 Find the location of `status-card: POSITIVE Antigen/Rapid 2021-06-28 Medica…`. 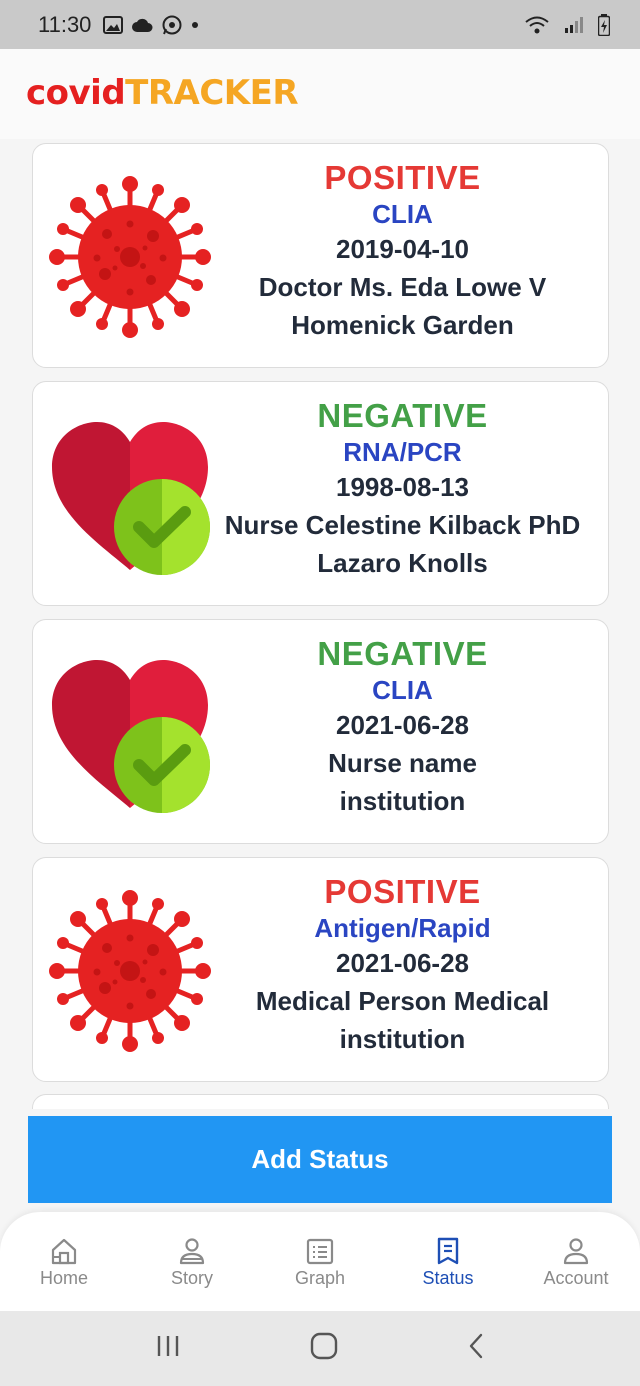

status-card: POSITIVE Antigen/Rapid 2021-06-28 Medica… is located at coordinates (320, 969).